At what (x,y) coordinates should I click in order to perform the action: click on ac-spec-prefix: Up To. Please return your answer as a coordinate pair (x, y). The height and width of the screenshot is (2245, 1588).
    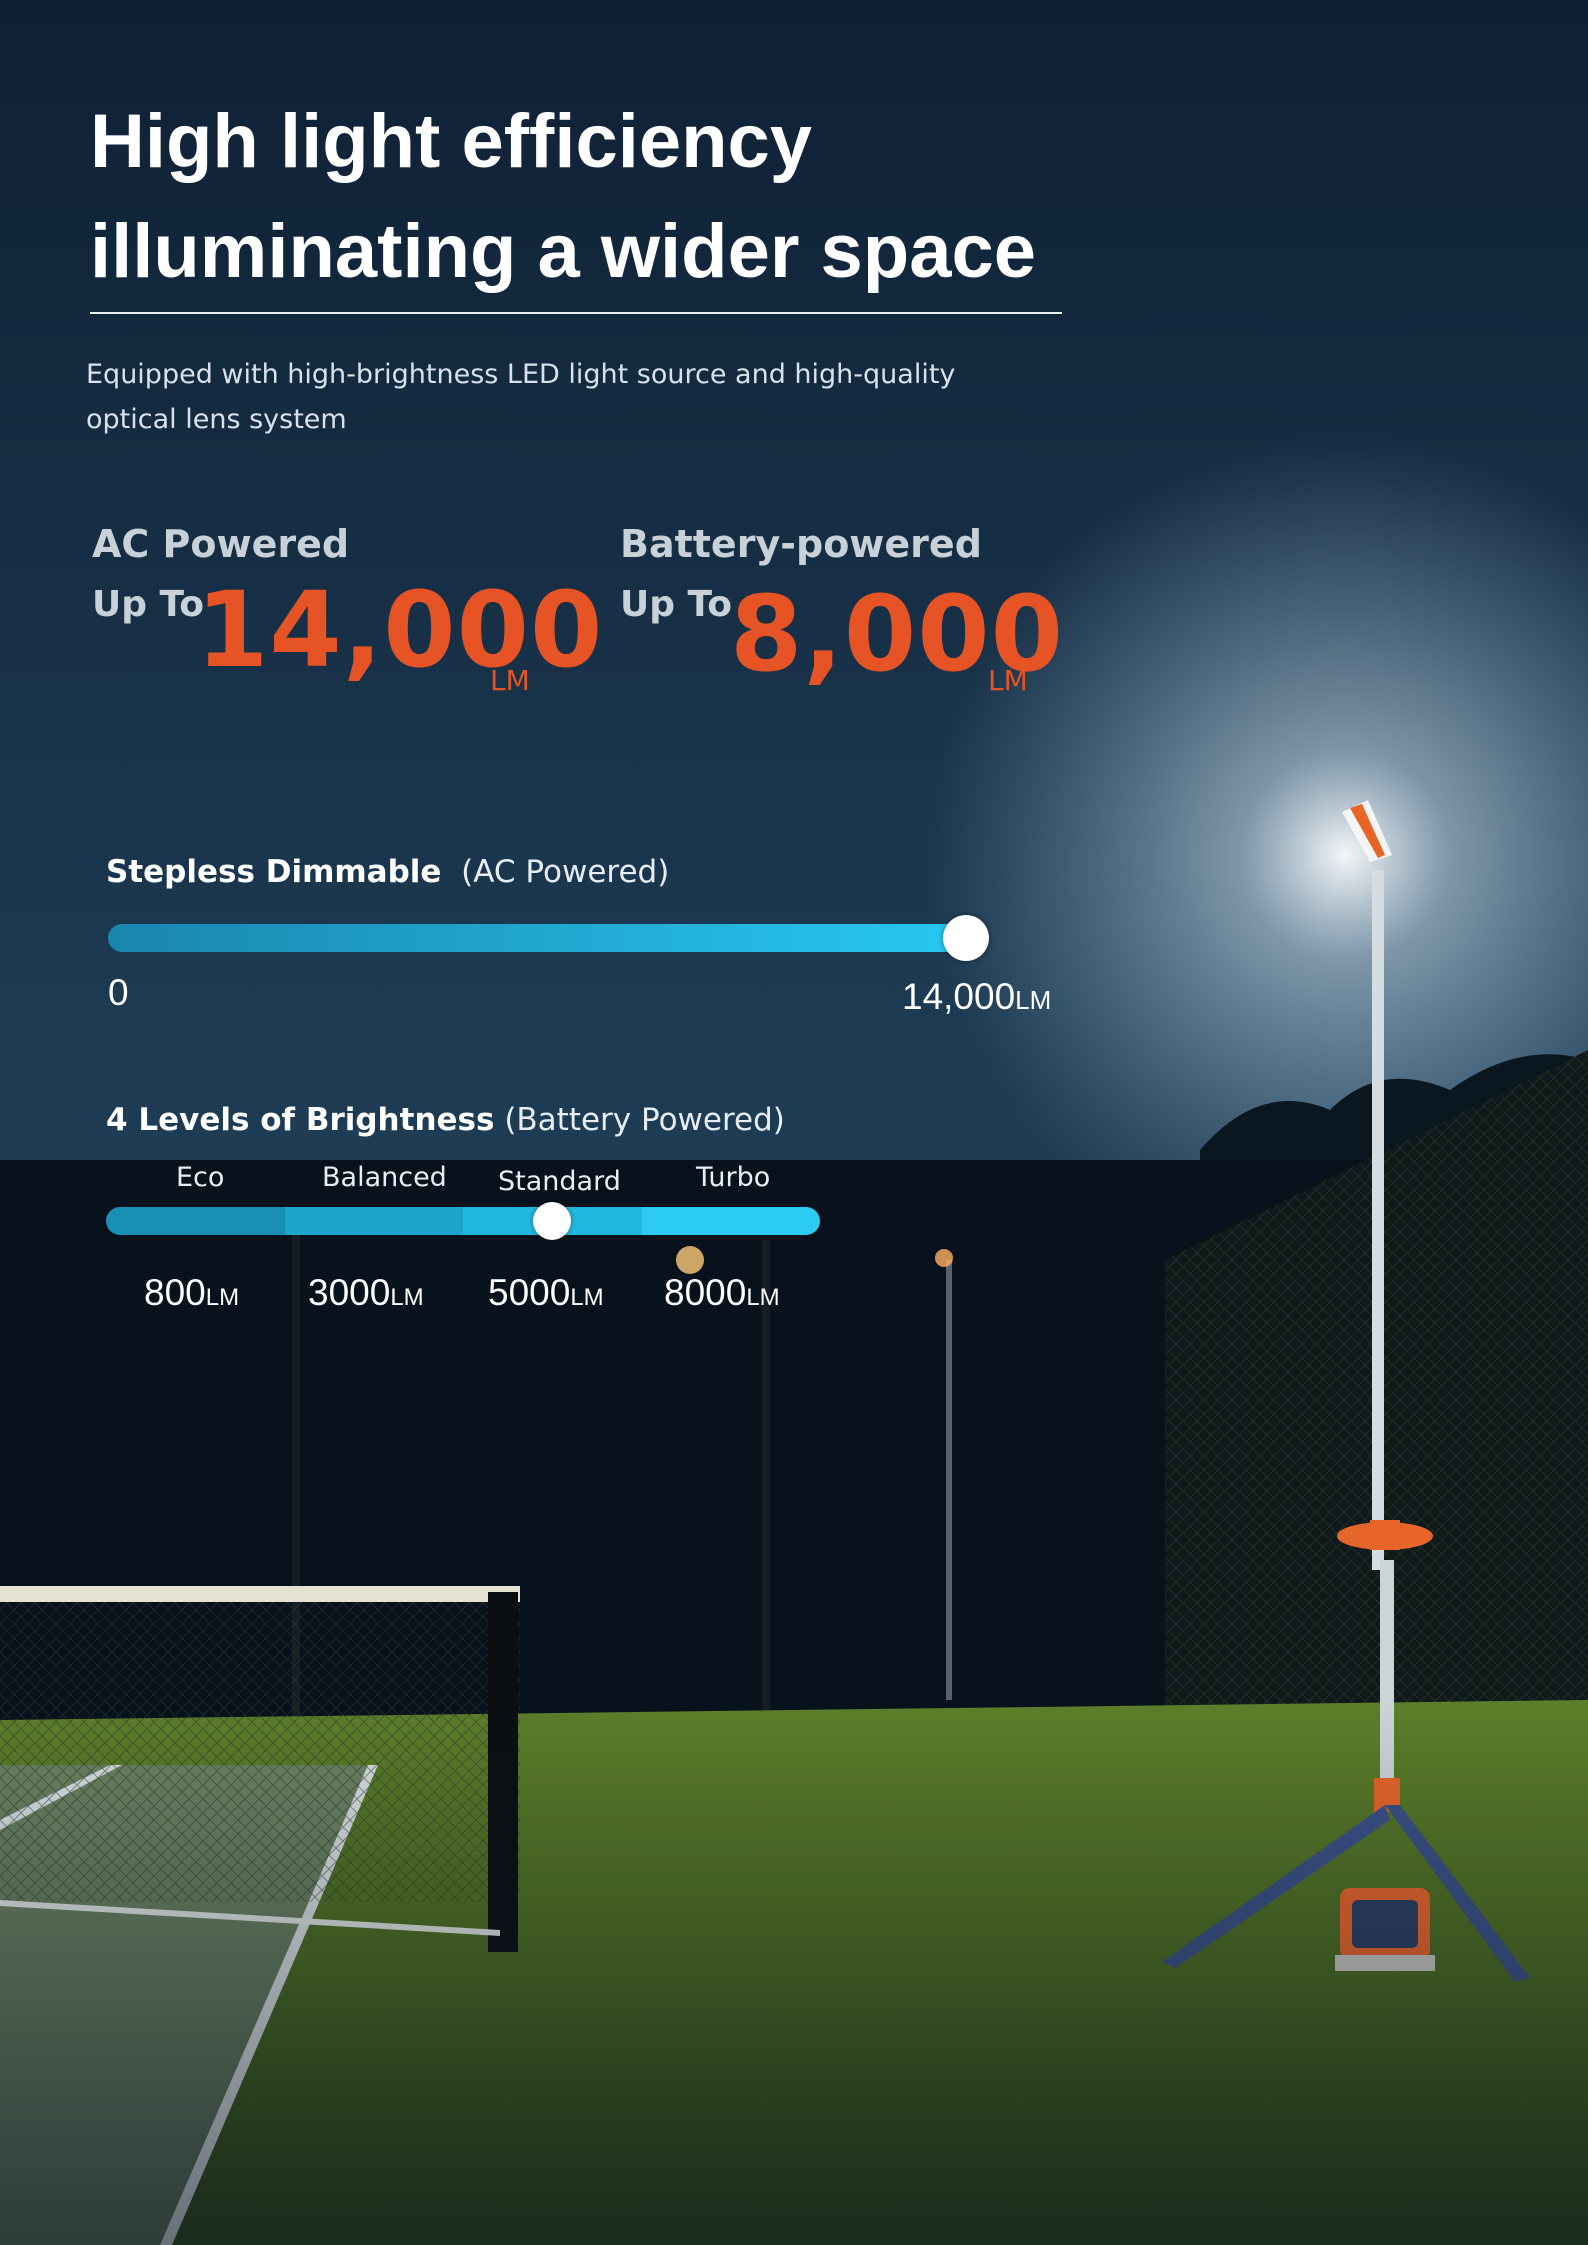
    Looking at the image, I should click on (148, 604).